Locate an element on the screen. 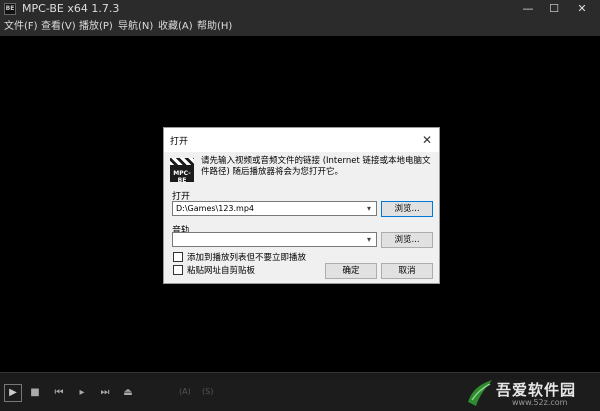 This screenshot has width=600, height=411. watermark-text: 吾爱软件园 is located at coordinates (536, 390).